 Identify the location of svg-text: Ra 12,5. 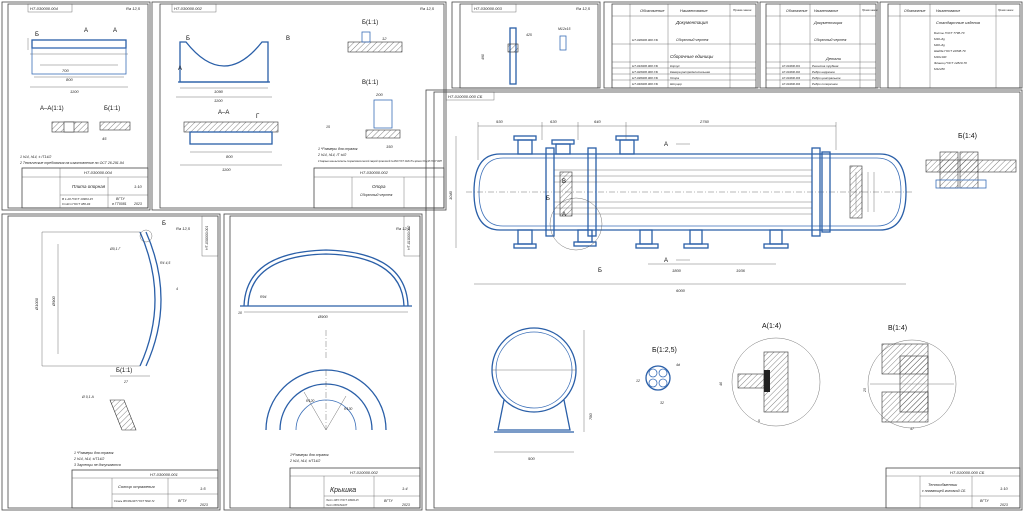
(427, 8).